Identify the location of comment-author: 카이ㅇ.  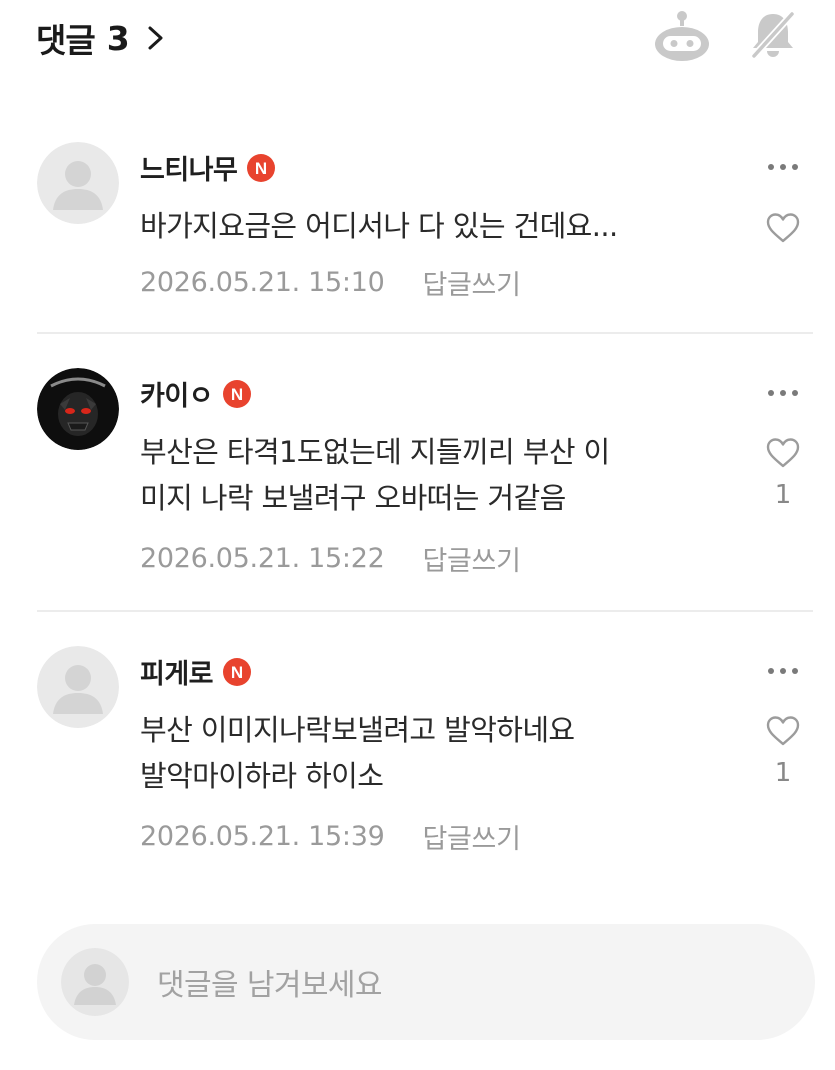
(177, 393).